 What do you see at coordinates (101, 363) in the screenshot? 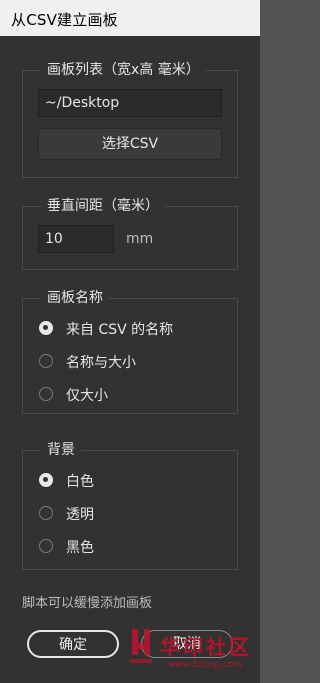
I see `option-label: 名称与大小` at bounding box center [101, 363].